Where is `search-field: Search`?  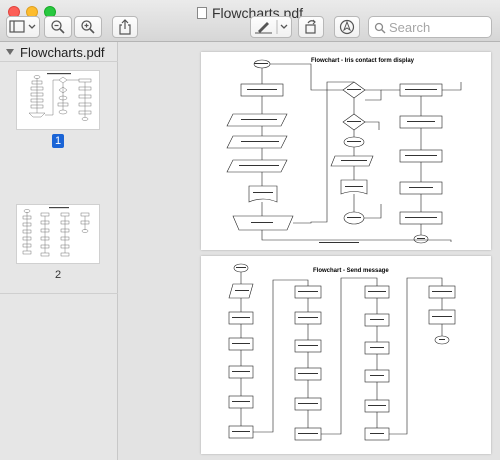 search-field: Search is located at coordinates (430, 27).